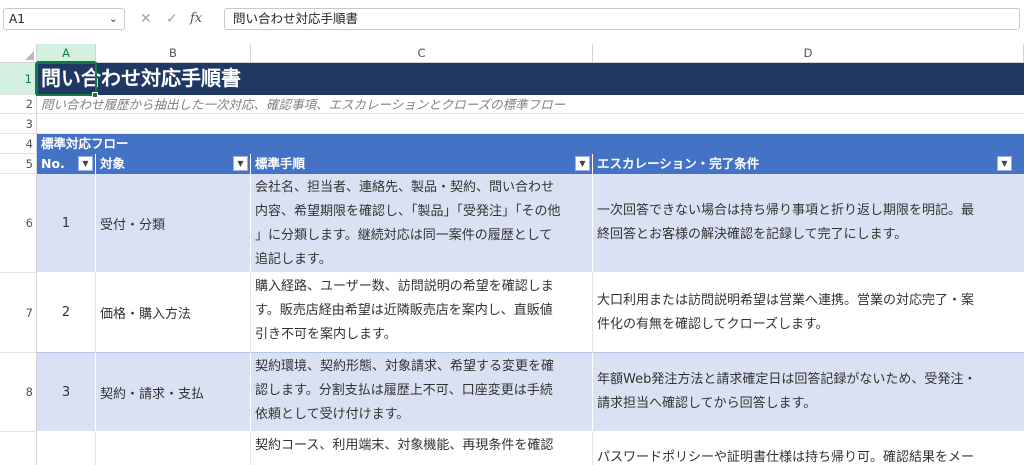  What do you see at coordinates (404, 310) in the screenshot?
I see `text-line: す。販売店経由希望は近隣販売店を案内し、直販値` at bounding box center [404, 310].